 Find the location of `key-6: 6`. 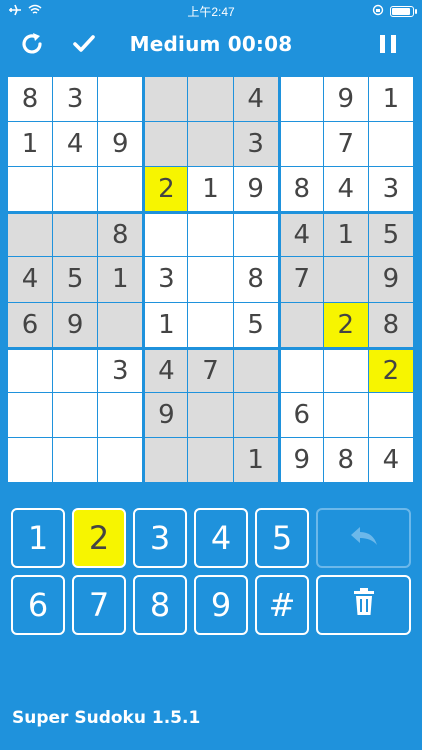

key-6: 6 is located at coordinates (38, 605).